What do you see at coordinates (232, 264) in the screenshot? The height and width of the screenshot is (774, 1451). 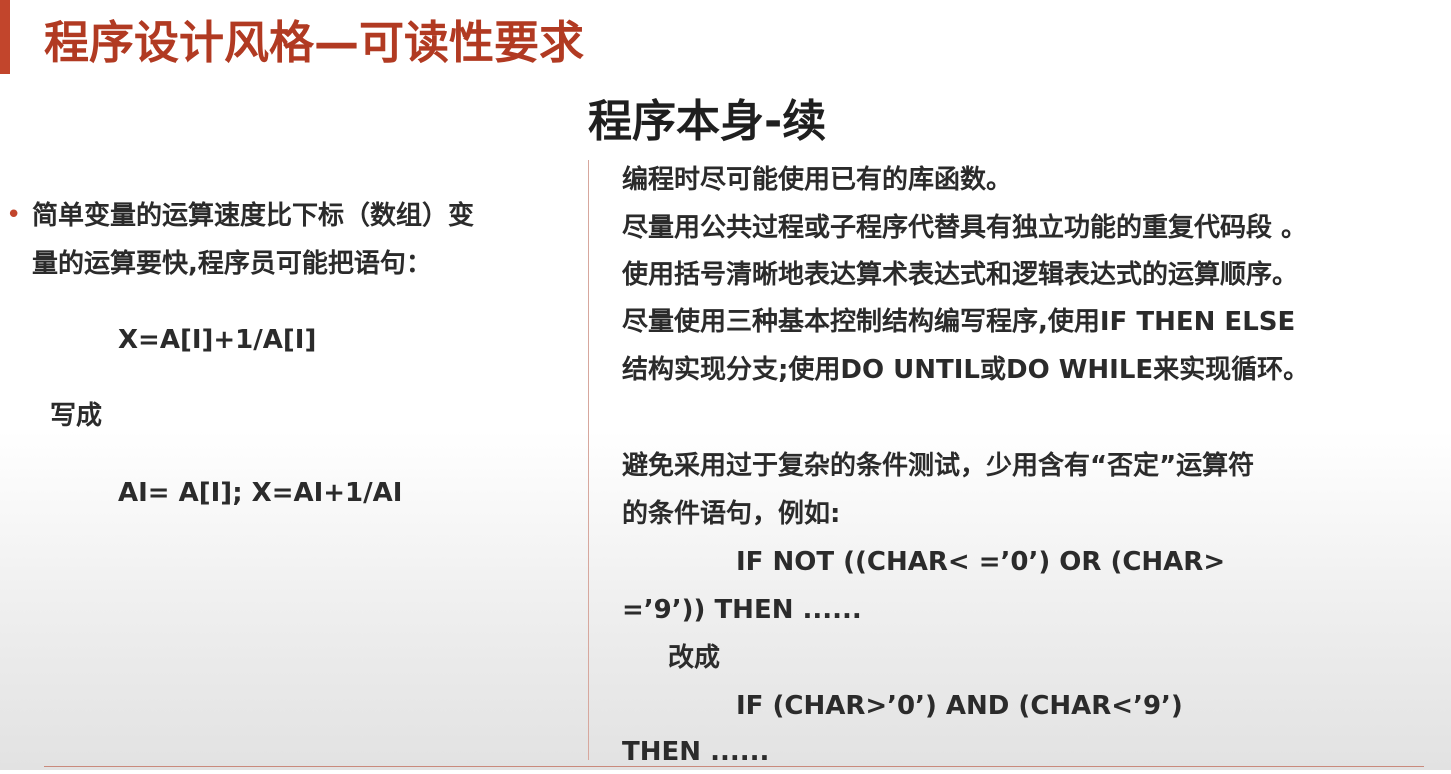 I see `bullet-text-line-2: 量的运算要快,程序员可能把语句：` at bounding box center [232, 264].